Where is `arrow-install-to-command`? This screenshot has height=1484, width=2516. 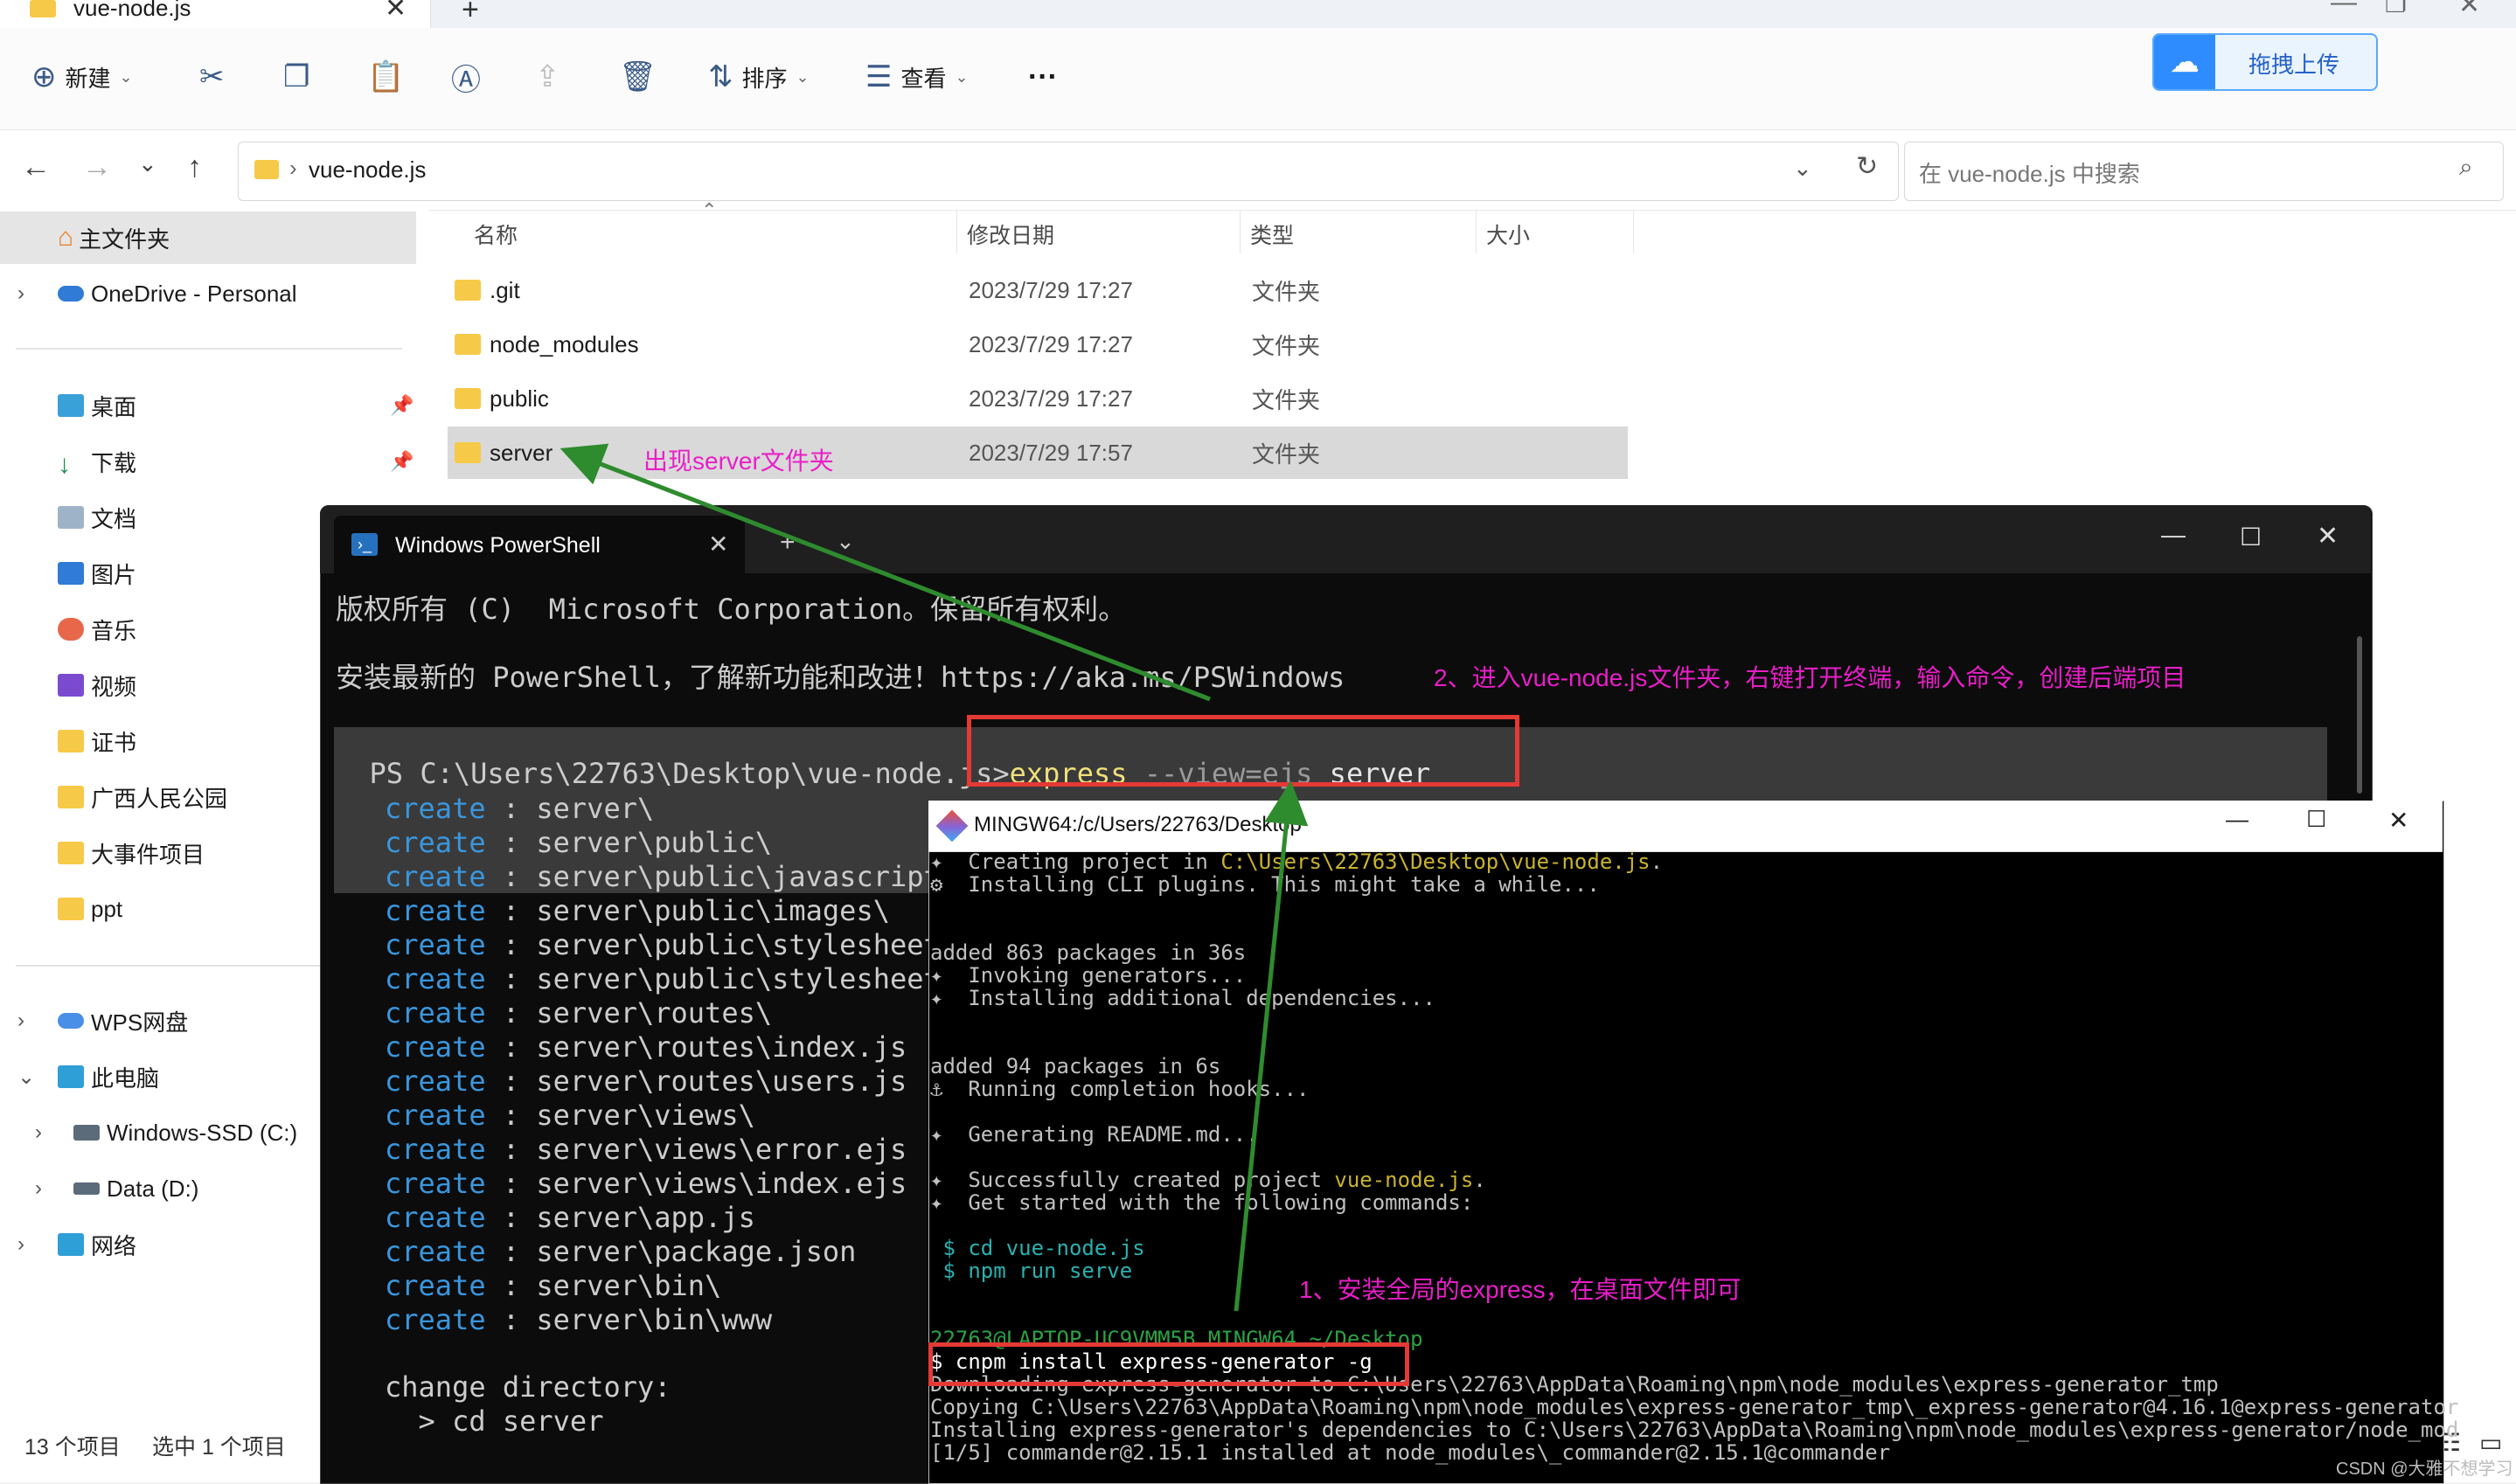
arrow-install-to-command is located at coordinates (1271, 1046).